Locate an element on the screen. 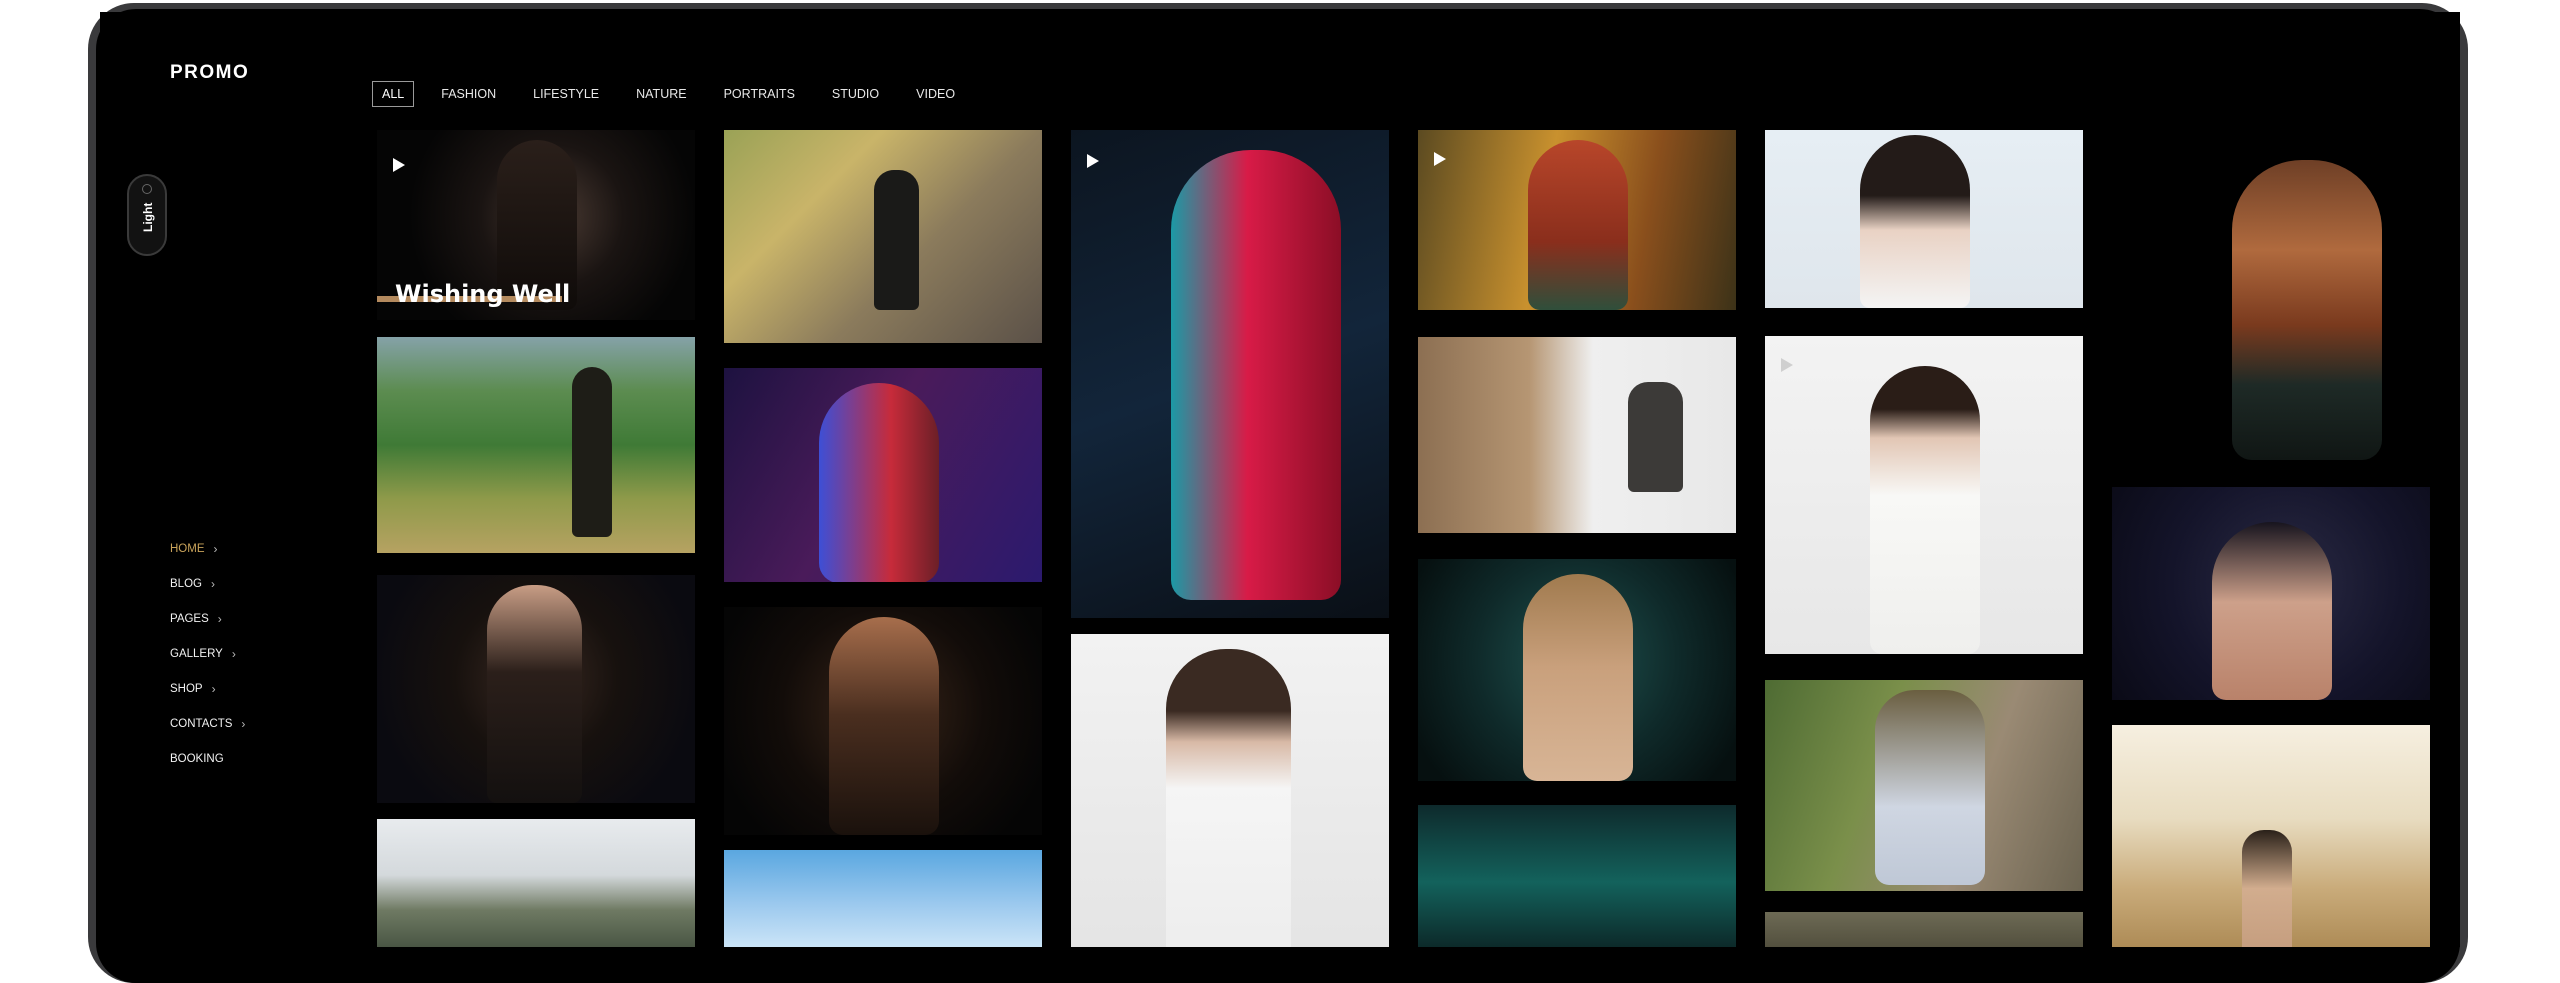 This screenshot has height=983, width=2560. site-logo: PROMO is located at coordinates (209, 73).